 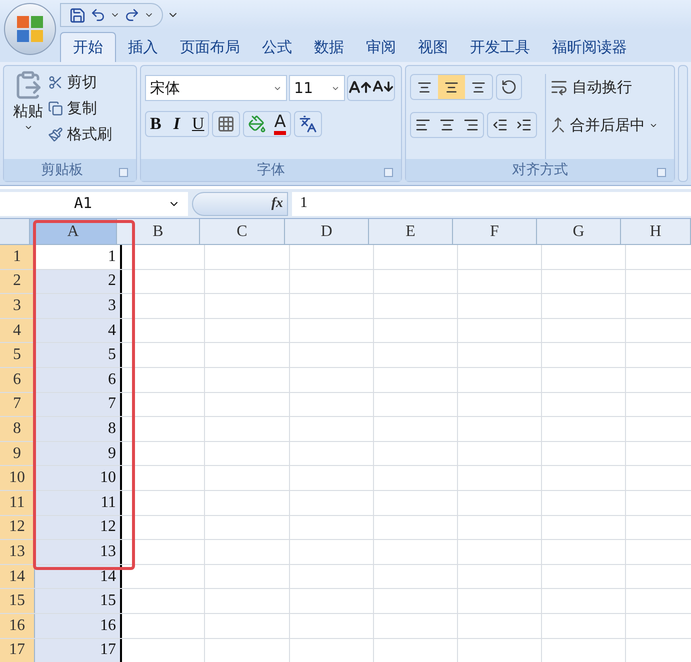 I want to click on copy-icon, so click(x=55, y=108).